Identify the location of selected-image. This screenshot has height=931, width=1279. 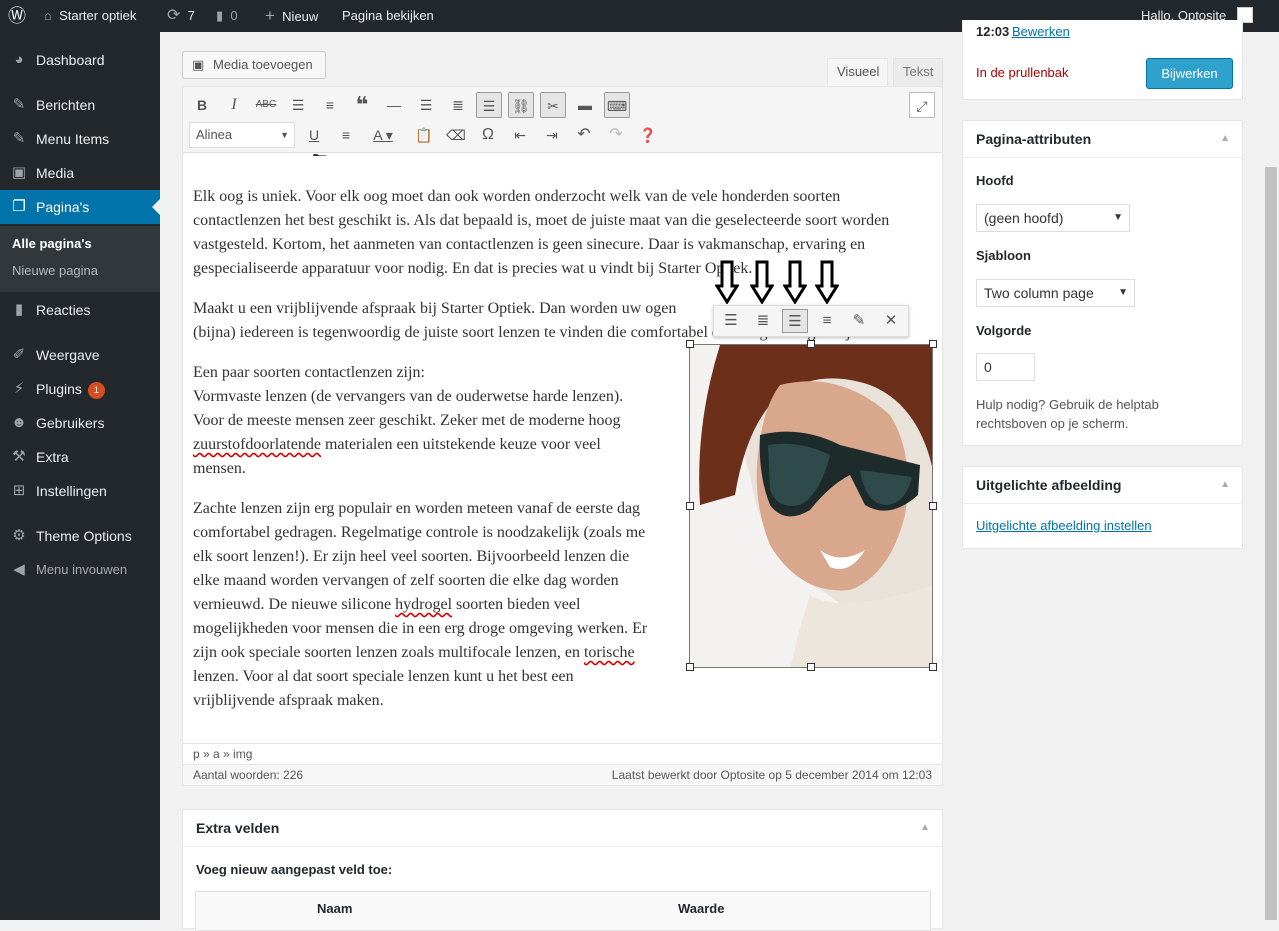
(811, 506).